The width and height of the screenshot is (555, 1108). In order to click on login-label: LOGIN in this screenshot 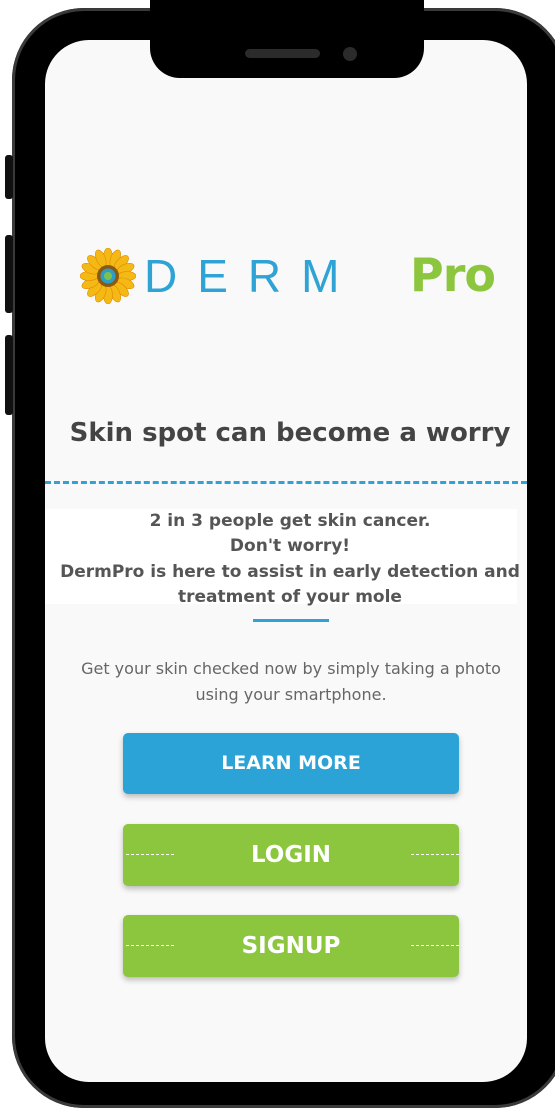, I will do `click(291, 855)`.